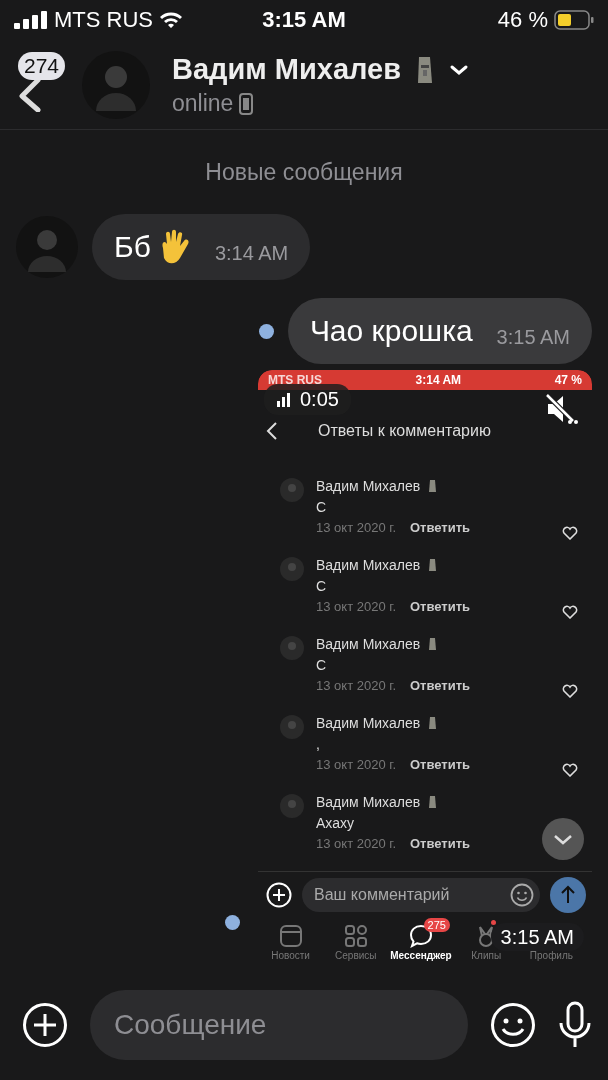  Describe the element at coordinates (304, 20) in the screenshot. I see `clock-time: 3:15 AM` at that location.